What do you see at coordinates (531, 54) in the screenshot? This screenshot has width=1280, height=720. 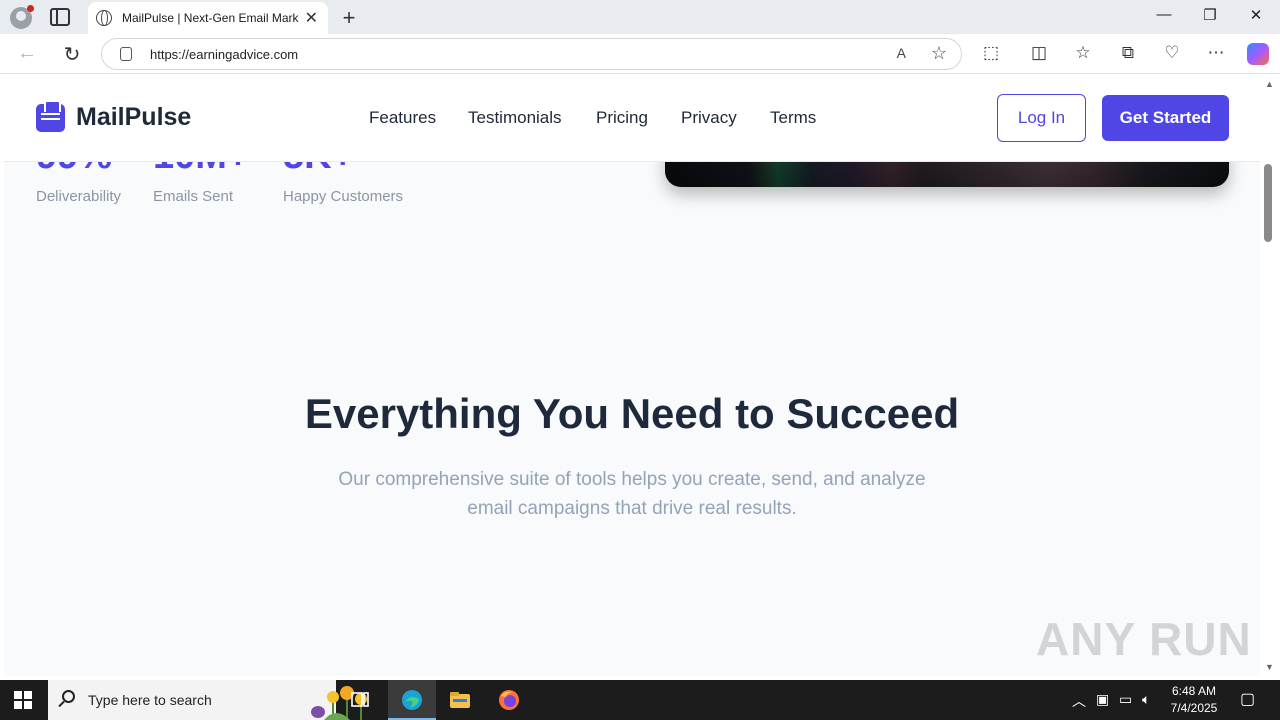 I see `address-bar: https://earningadvice.com A ☆` at bounding box center [531, 54].